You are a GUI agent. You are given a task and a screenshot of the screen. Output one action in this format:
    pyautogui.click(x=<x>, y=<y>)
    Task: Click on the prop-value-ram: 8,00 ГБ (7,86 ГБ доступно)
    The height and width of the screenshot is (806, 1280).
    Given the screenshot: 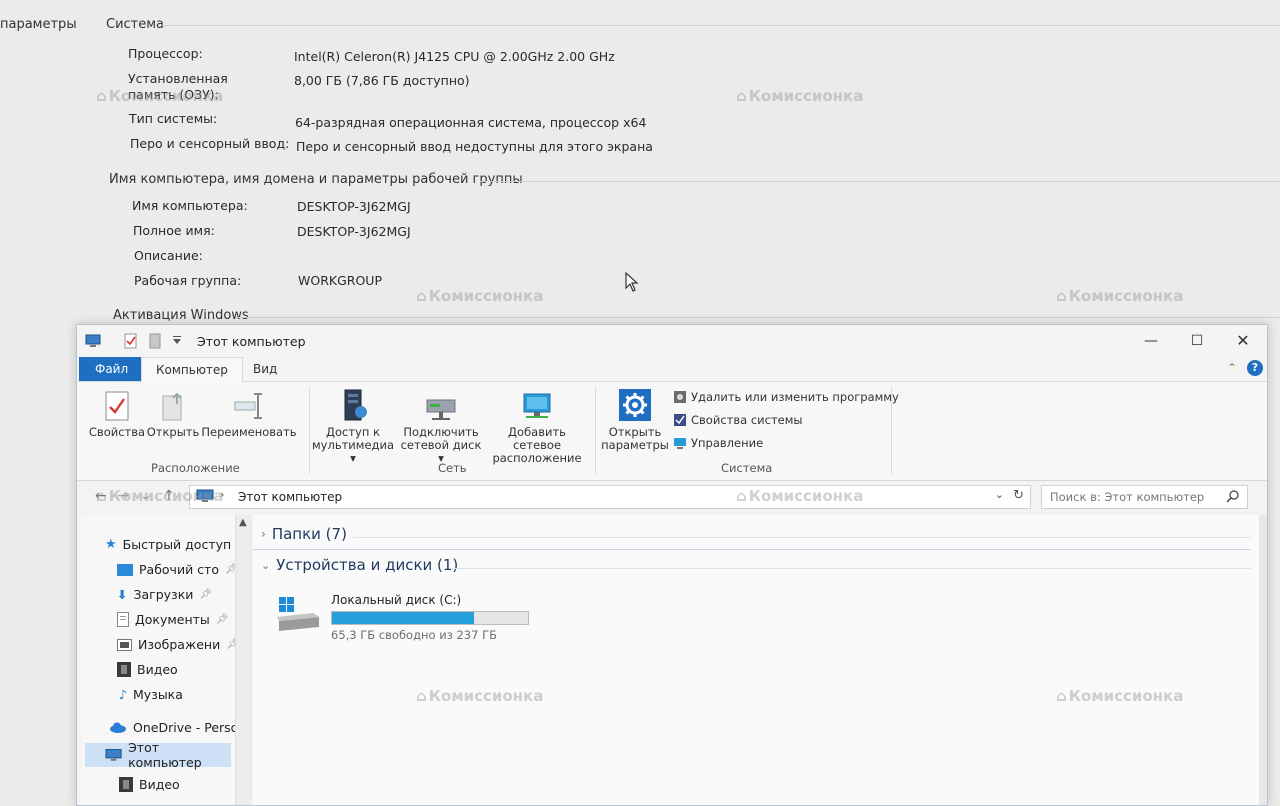 What is the action you would take?
    pyautogui.click(x=382, y=80)
    